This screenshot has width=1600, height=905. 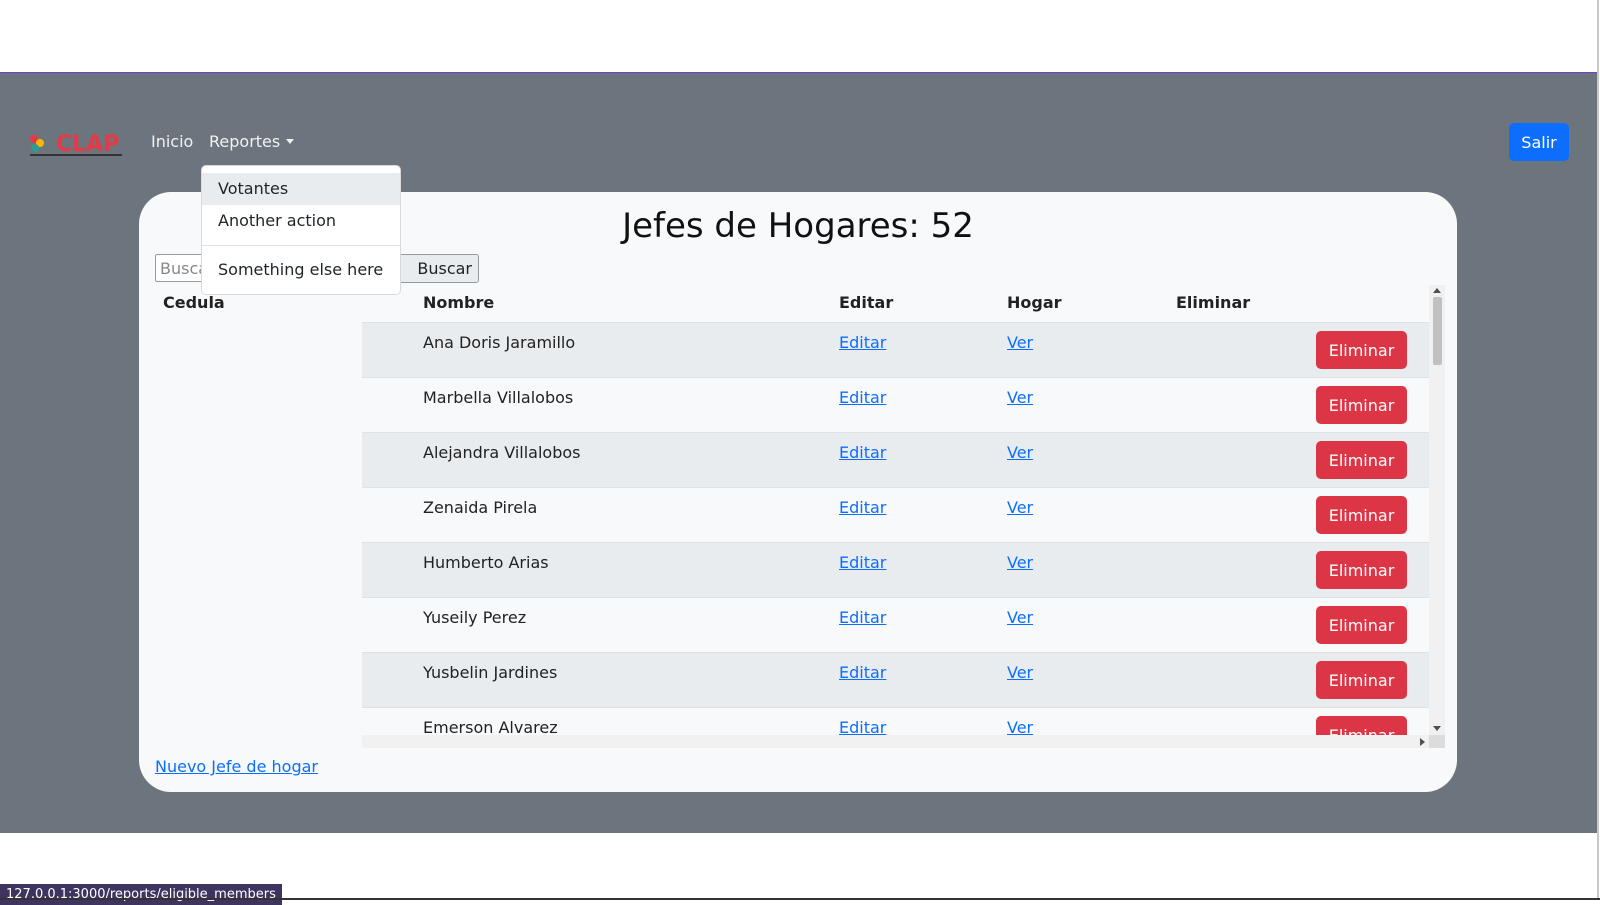 I want to click on row-nombre: Humberto Arias, so click(x=486, y=562).